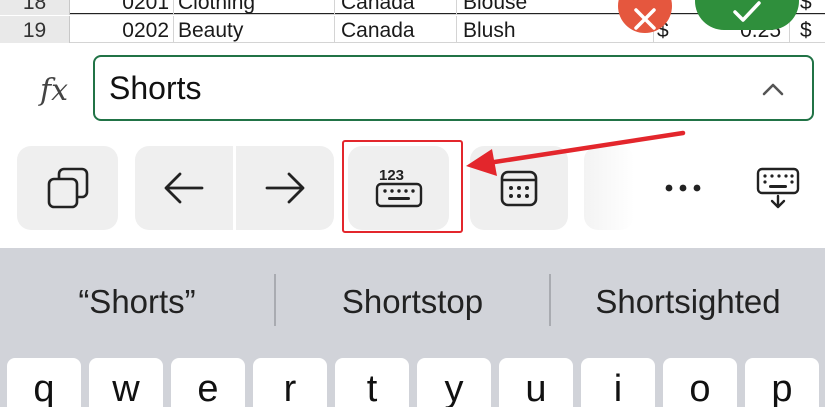 The width and height of the screenshot is (825, 407). I want to click on hide-keyboard-button, so click(778, 188).